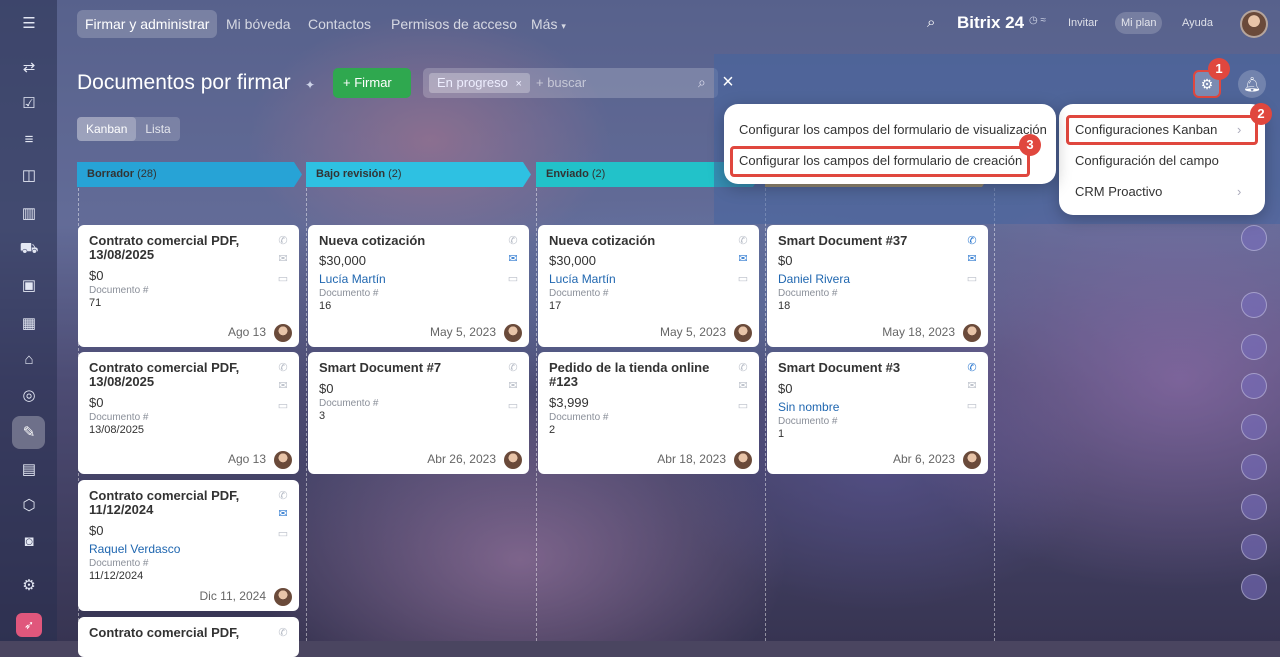 This screenshot has height=657, width=1280. I want to click on contact-card-icon: ▣, so click(29, 285).